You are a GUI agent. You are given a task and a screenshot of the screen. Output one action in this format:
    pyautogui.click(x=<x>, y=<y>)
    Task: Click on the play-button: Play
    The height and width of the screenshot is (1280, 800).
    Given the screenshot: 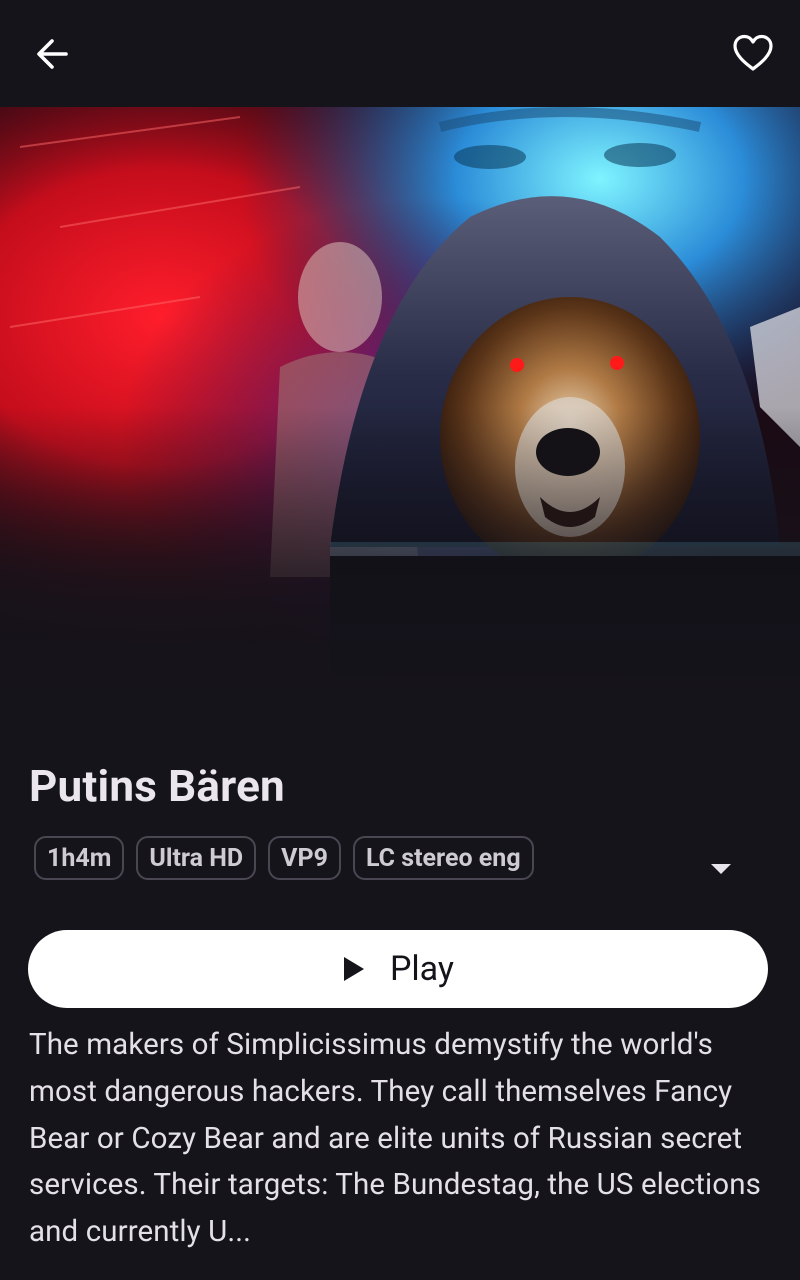 What is the action you would take?
    pyautogui.click(x=398, y=969)
    